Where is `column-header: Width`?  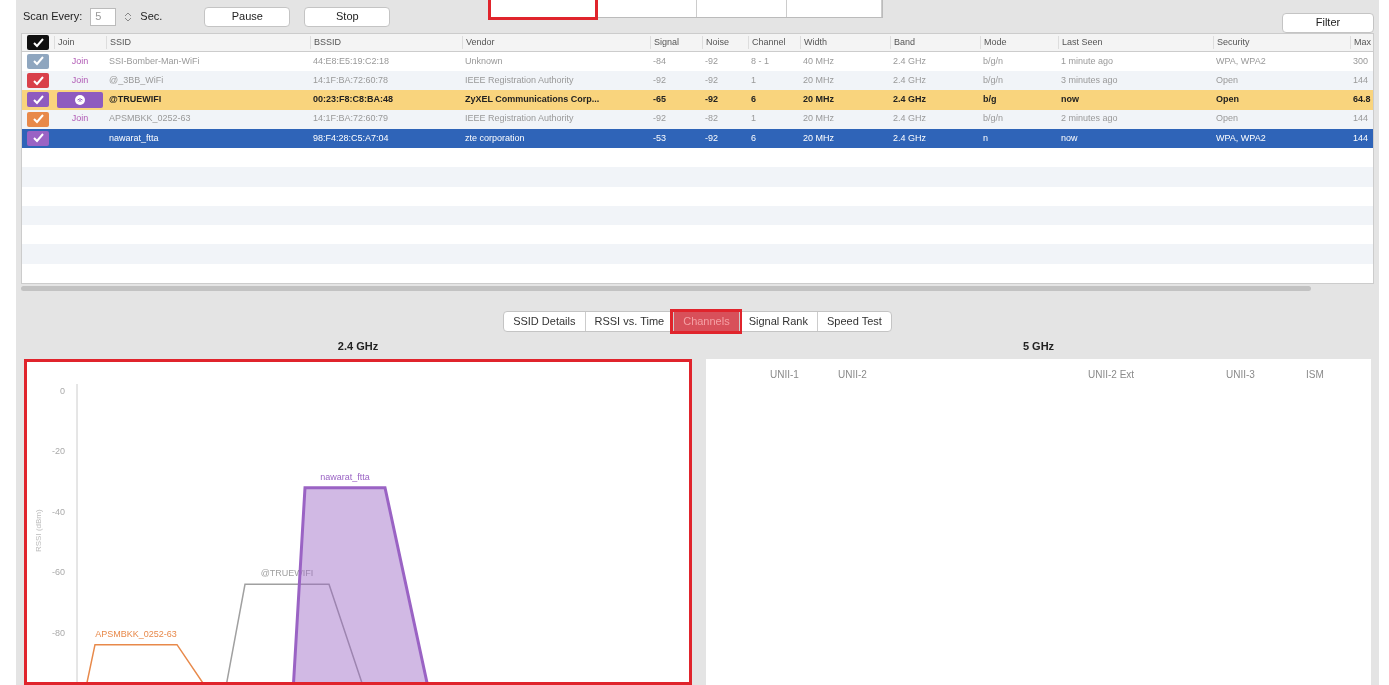 column-header: Width is located at coordinates (845, 42).